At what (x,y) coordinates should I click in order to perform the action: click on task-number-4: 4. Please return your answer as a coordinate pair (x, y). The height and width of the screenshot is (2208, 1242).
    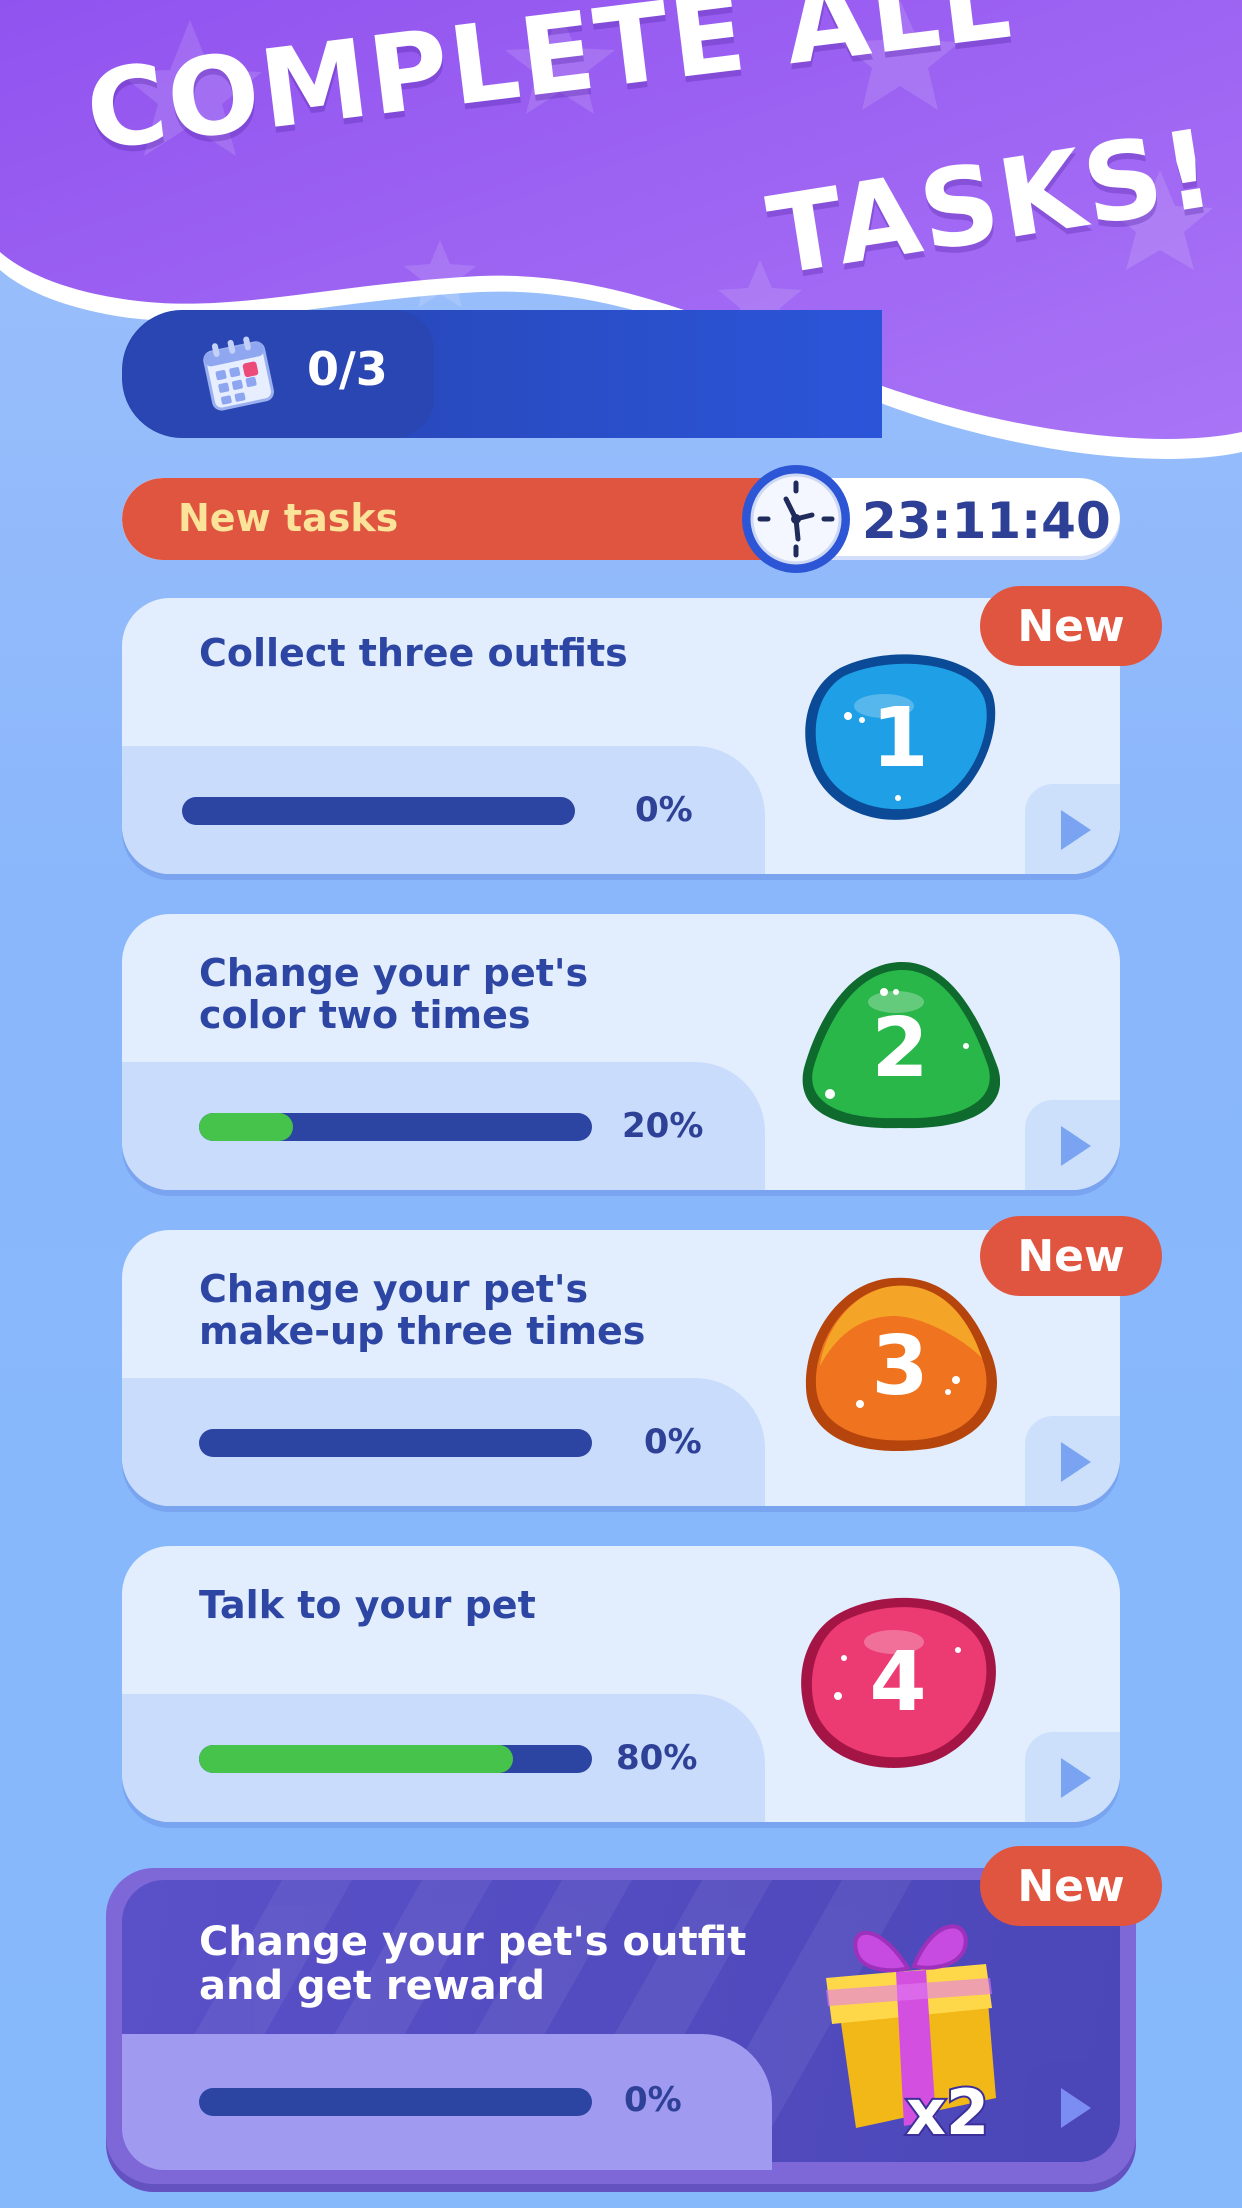
    Looking at the image, I should click on (898, 1682).